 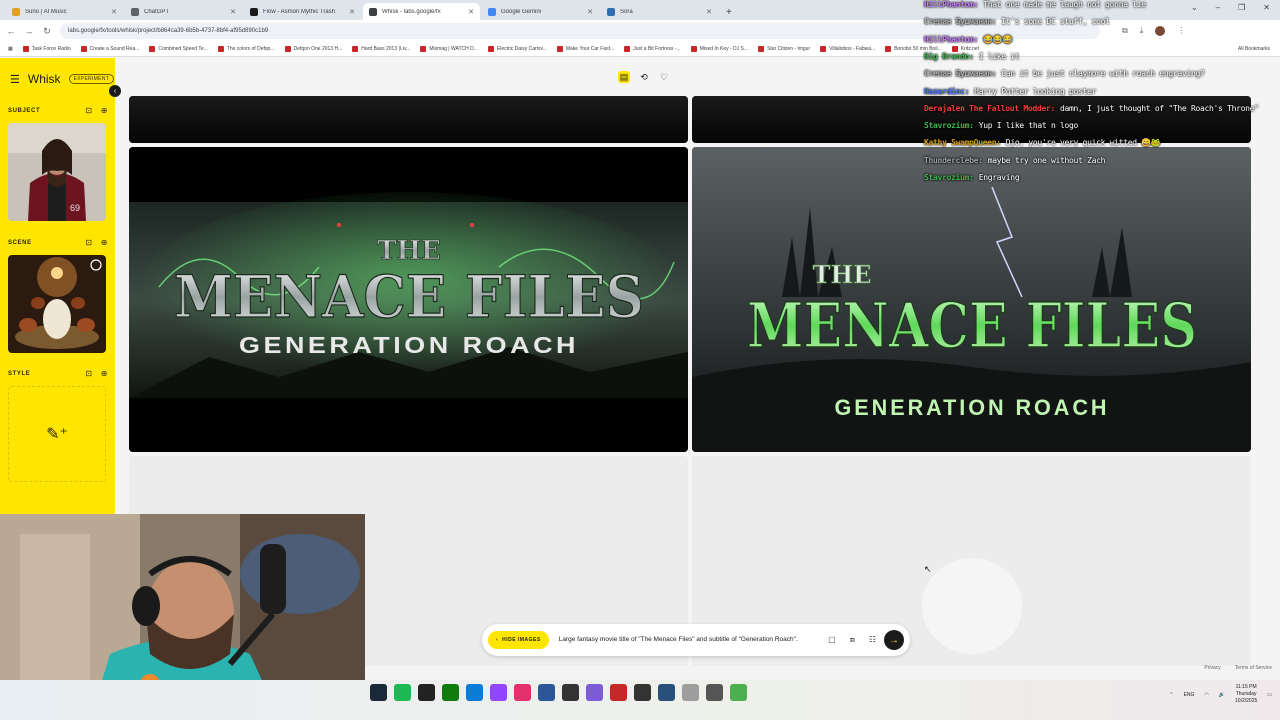 What do you see at coordinates (1253, 668) in the screenshot?
I see `terms-link: Terms of Service` at bounding box center [1253, 668].